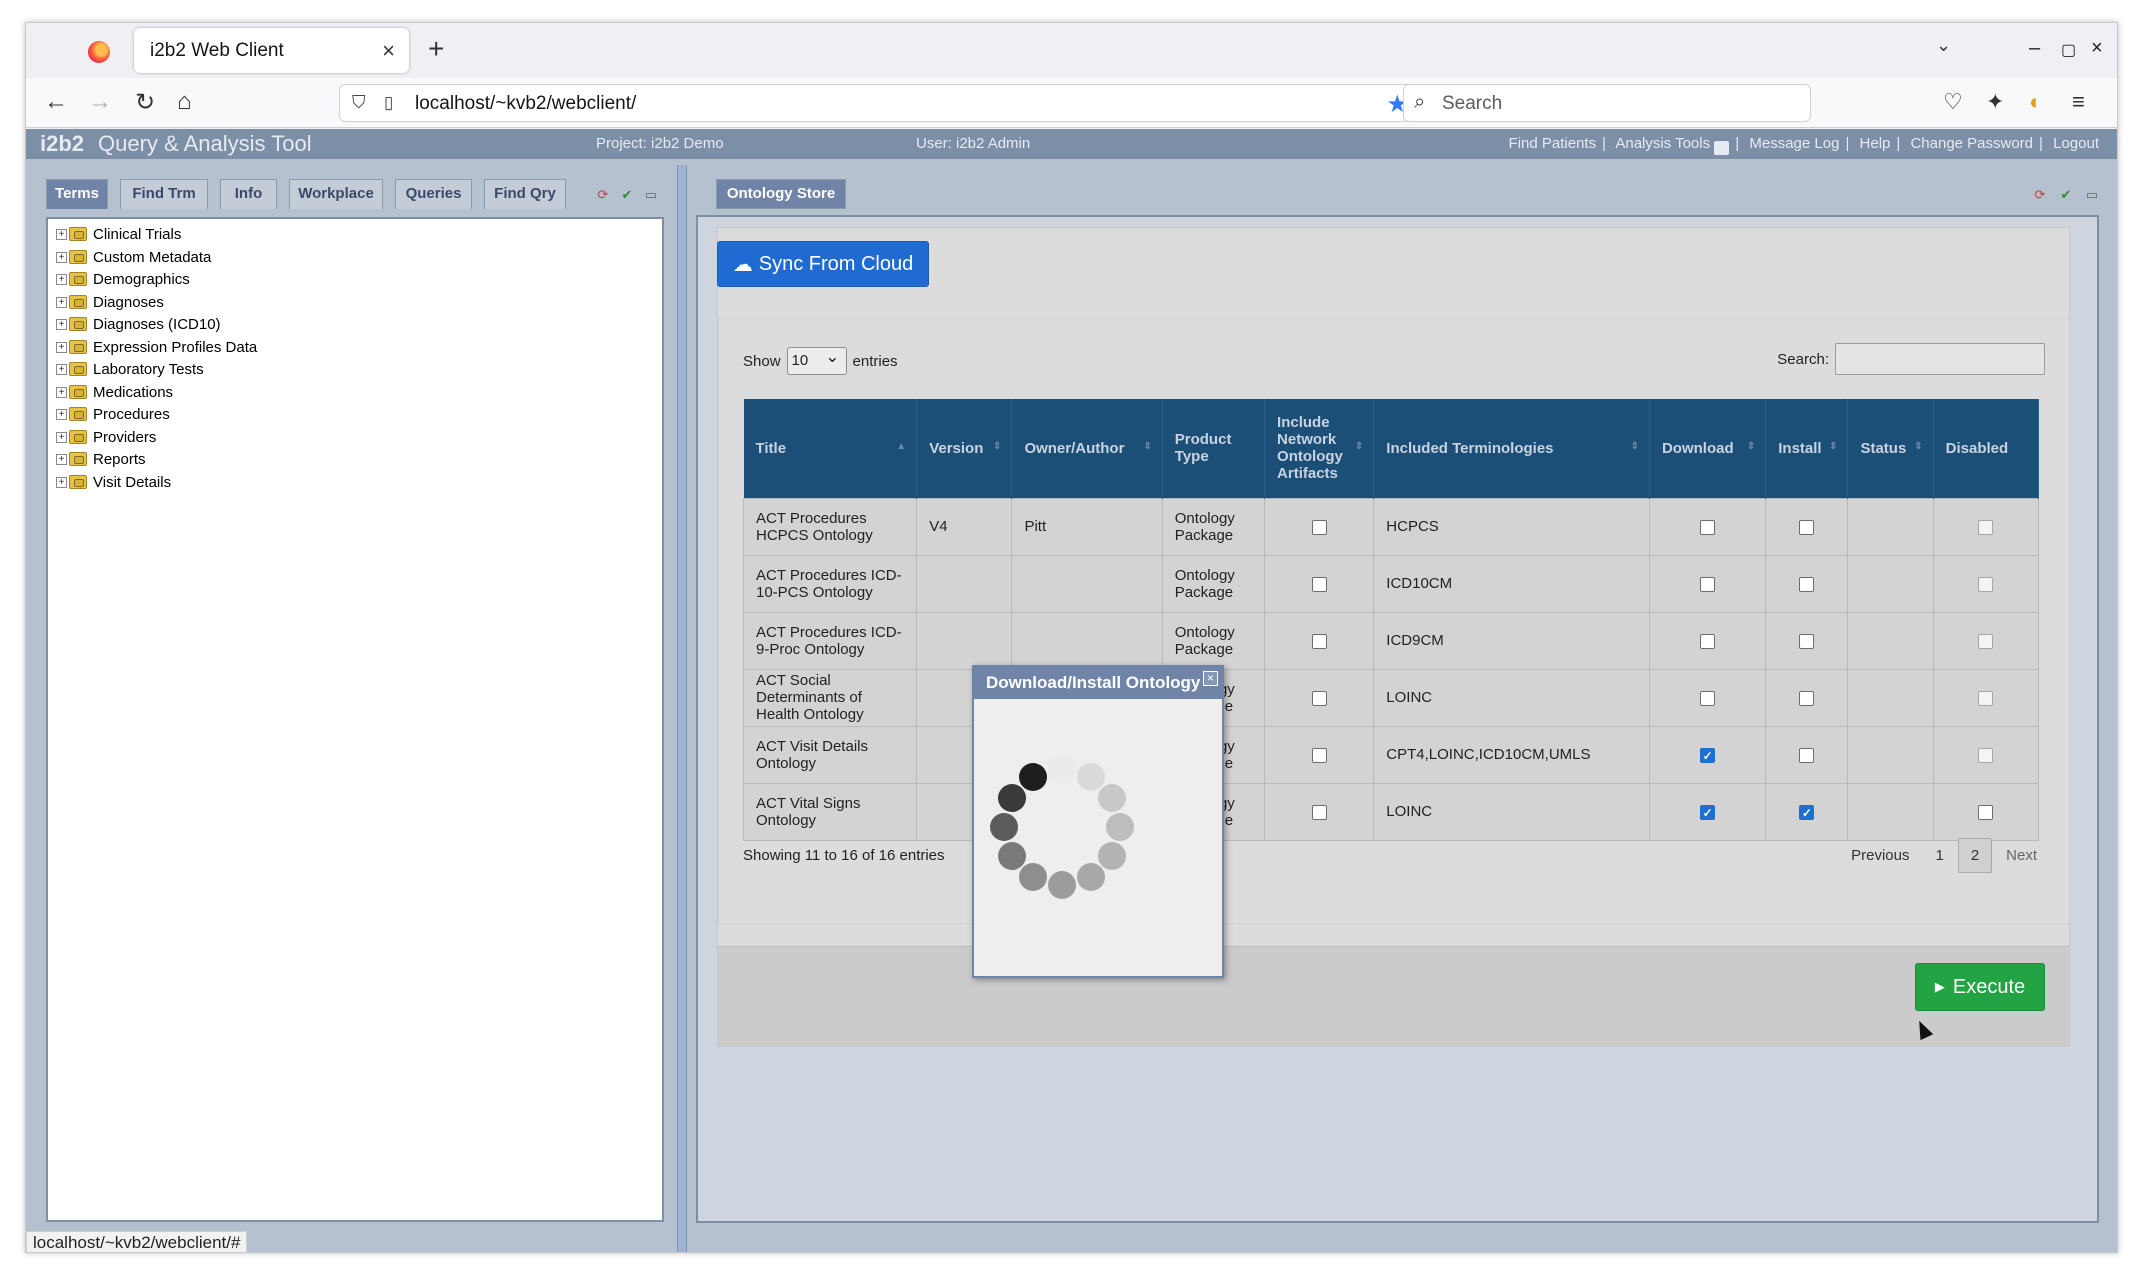  Describe the element at coordinates (1975, 855) in the screenshot. I see `page-2-button: 2` at that location.